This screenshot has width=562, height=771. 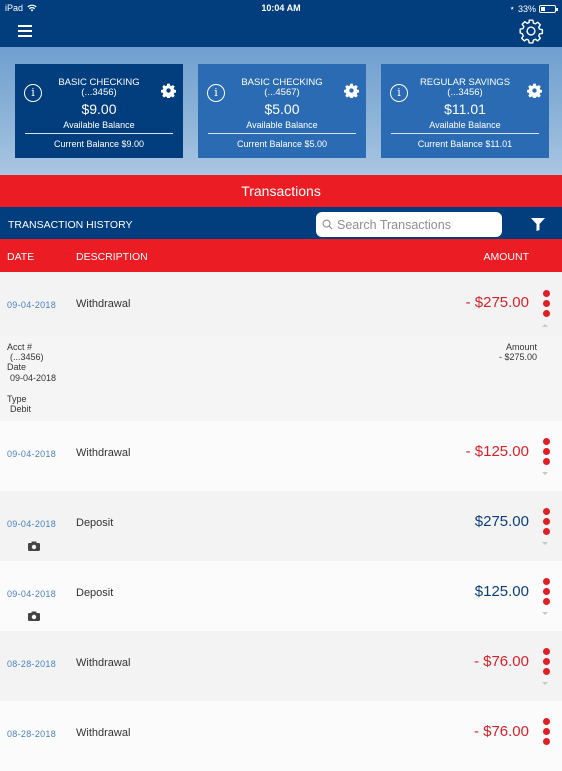 What do you see at coordinates (281, 191) in the screenshot?
I see `section-title: Transactions` at bounding box center [281, 191].